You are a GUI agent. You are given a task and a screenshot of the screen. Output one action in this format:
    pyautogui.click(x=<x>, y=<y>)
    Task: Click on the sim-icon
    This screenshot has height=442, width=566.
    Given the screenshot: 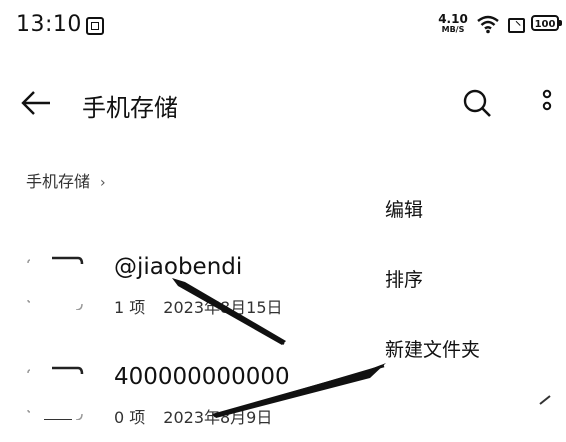 What is the action you would take?
    pyautogui.click(x=516, y=25)
    